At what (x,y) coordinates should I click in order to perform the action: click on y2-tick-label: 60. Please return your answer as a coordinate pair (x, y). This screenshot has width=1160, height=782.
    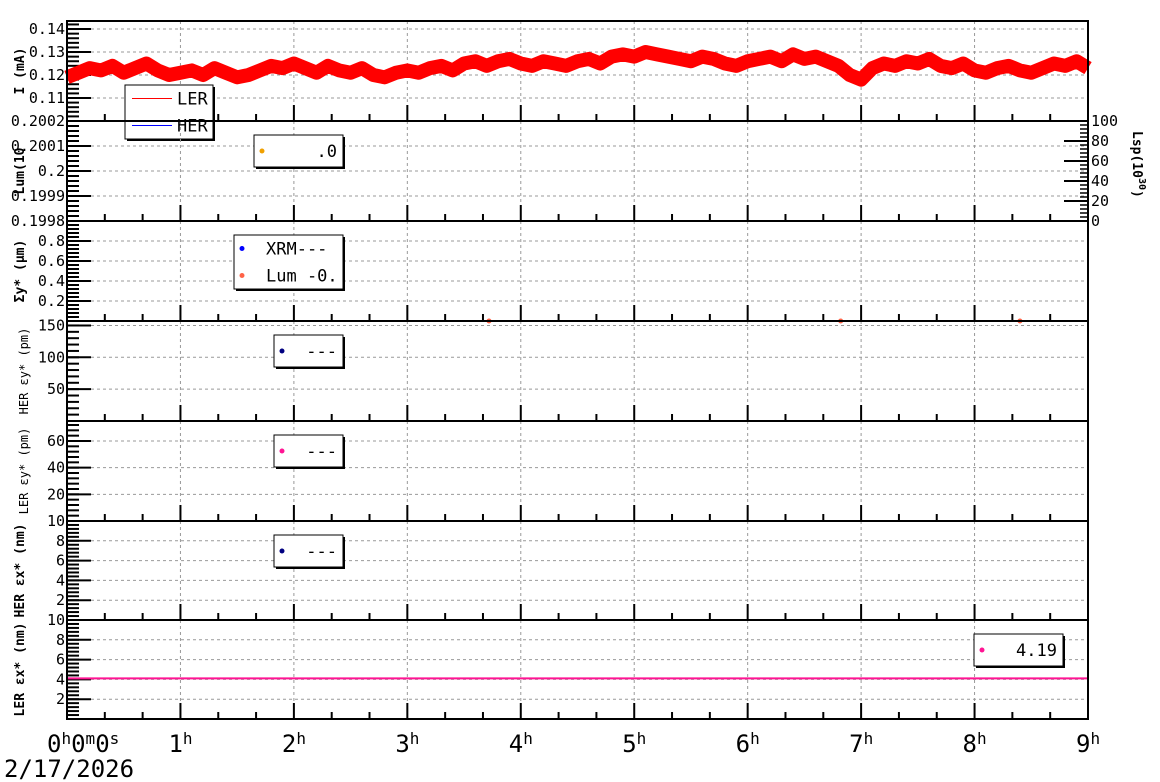
    Looking at the image, I should click on (1100, 161).